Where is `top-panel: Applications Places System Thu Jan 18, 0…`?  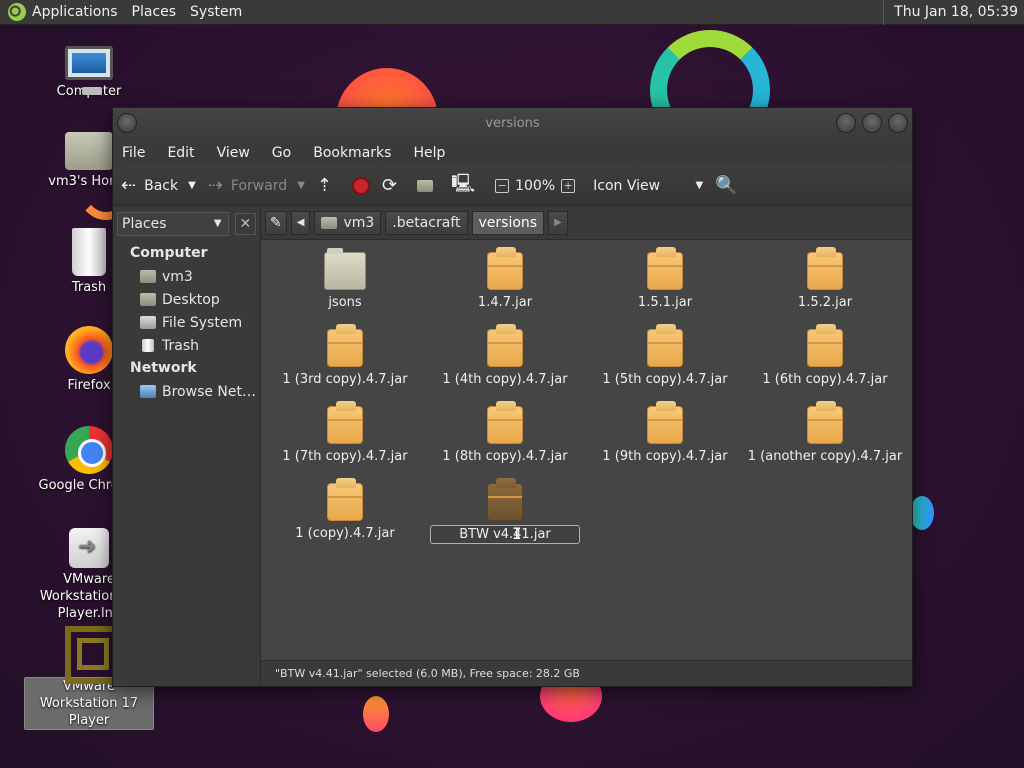 top-panel: Applications Places System Thu Jan 18, 0… is located at coordinates (512, 12).